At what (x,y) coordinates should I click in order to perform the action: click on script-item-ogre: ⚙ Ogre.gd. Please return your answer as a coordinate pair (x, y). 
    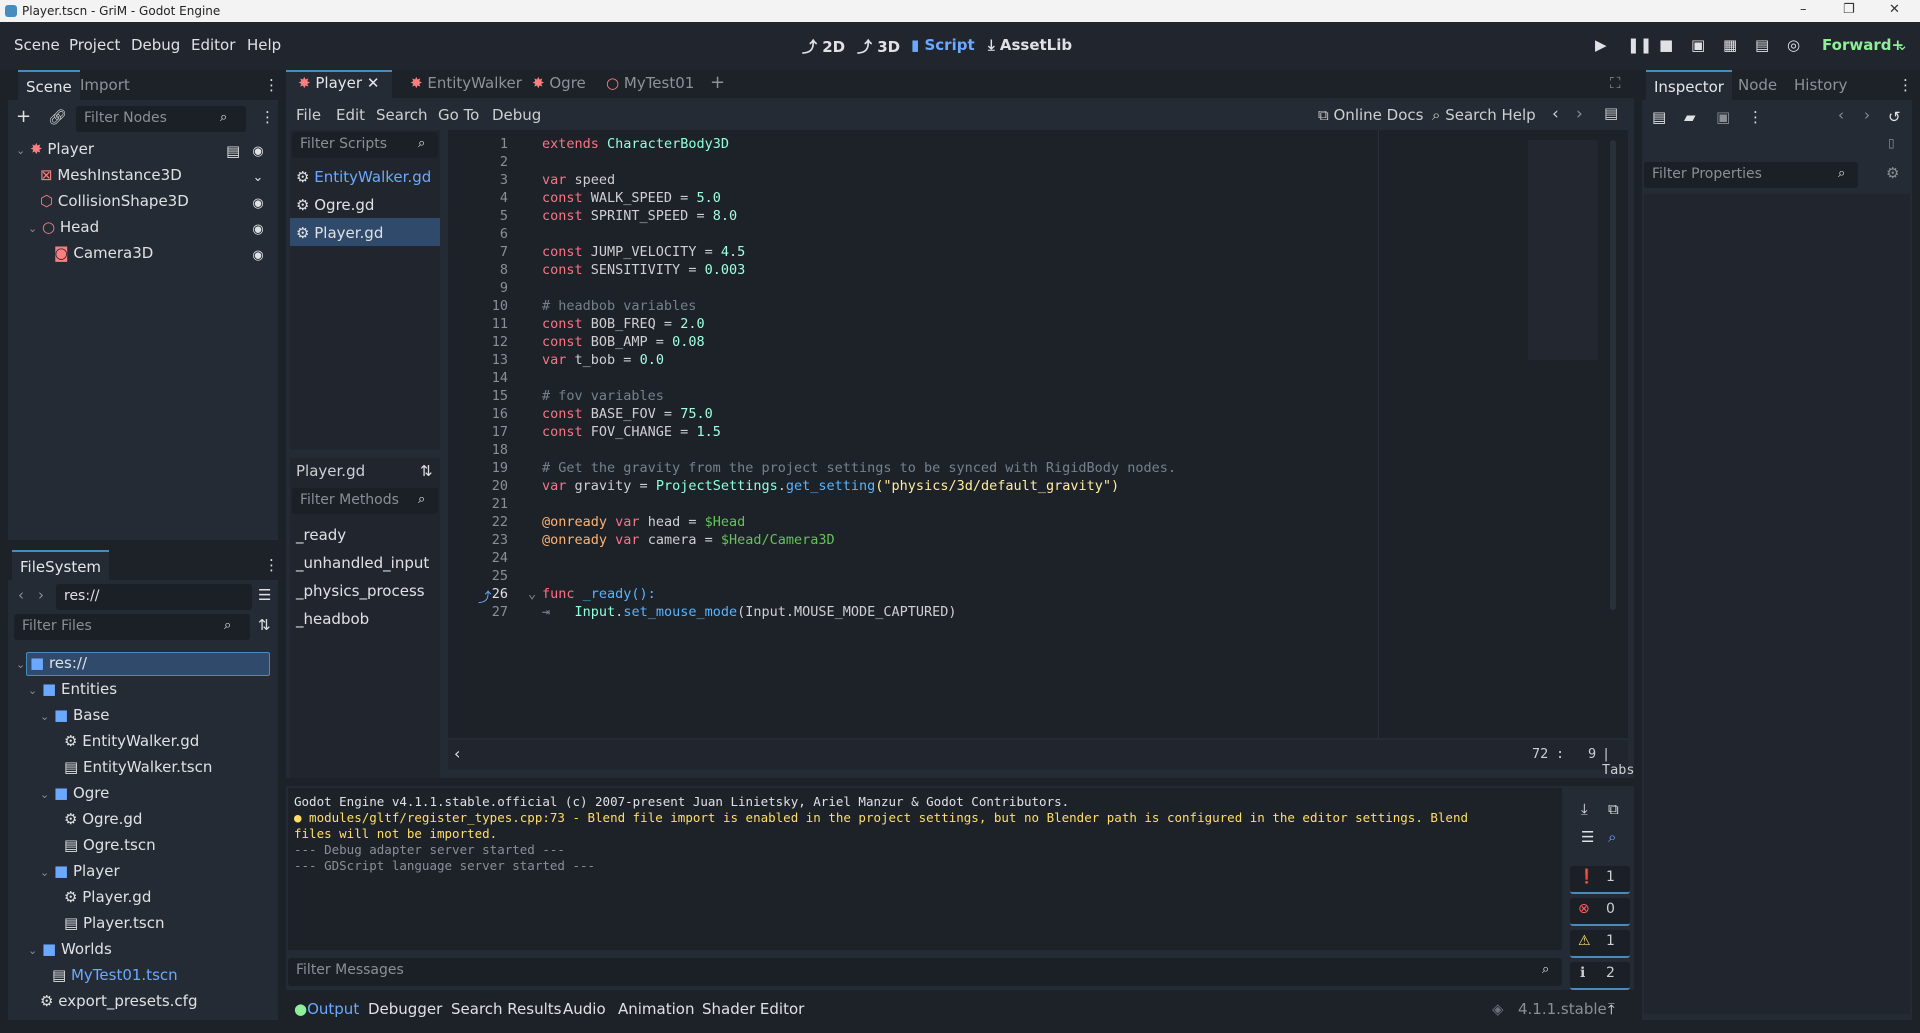
    Looking at the image, I should click on (335, 208).